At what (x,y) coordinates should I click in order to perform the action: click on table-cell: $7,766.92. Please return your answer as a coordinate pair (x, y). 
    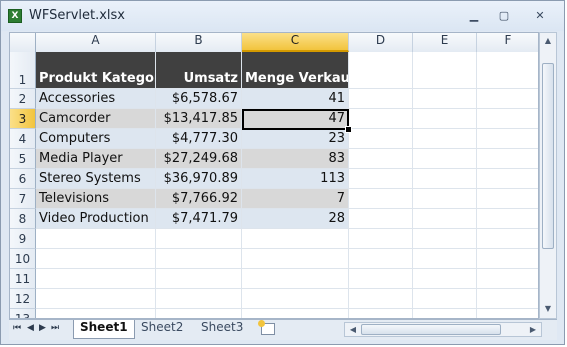
    Looking at the image, I should click on (199, 199).